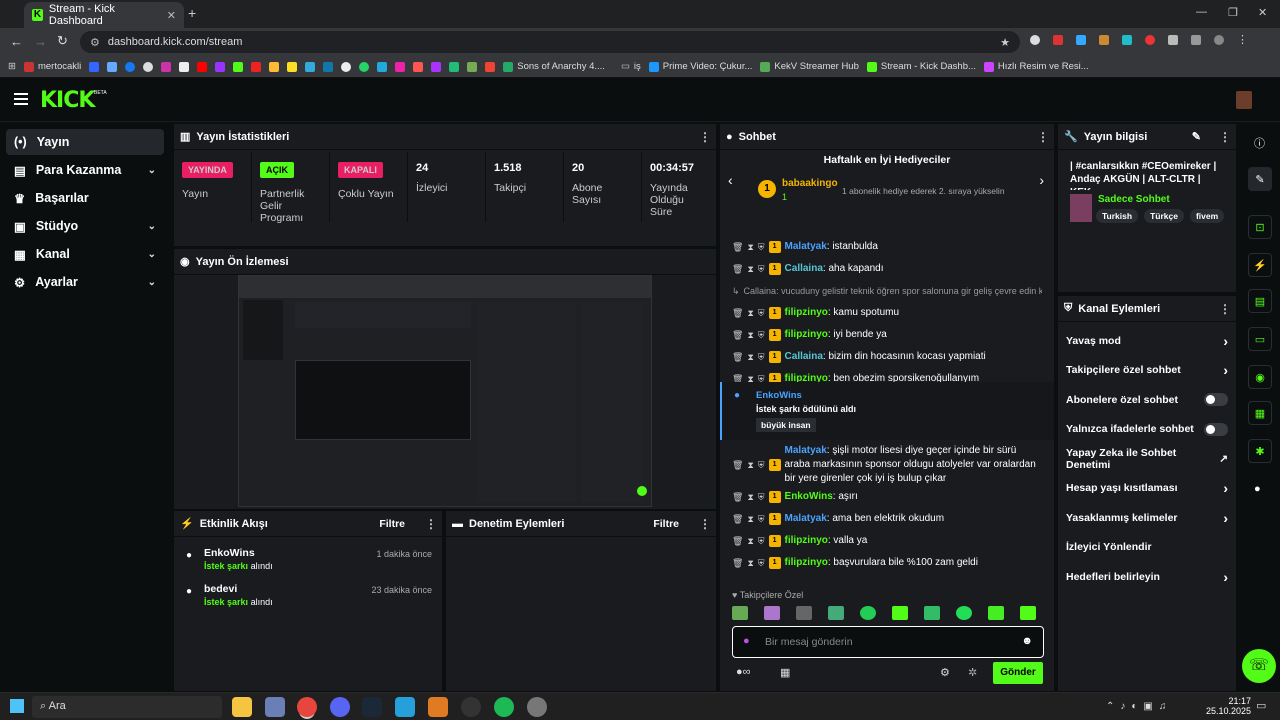 The image size is (1280, 720). Describe the element at coordinates (1147, 400) in the screenshot. I see `channel-action-item: Abonelere özel sohbet` at that location.